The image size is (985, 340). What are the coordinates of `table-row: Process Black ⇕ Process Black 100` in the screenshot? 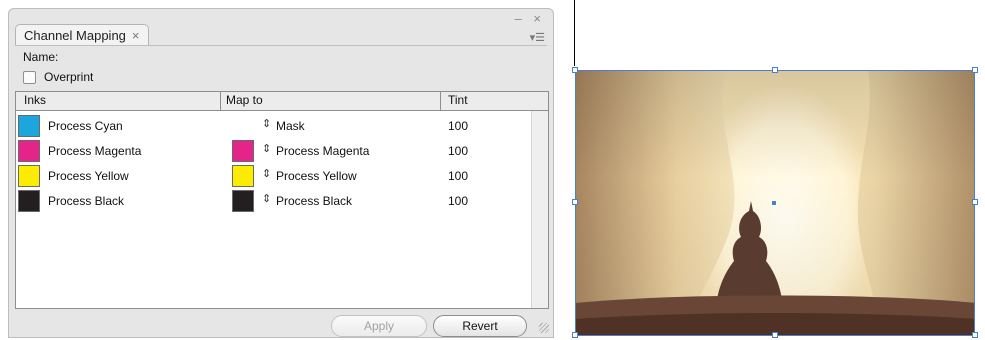 It's located at (274, 202).